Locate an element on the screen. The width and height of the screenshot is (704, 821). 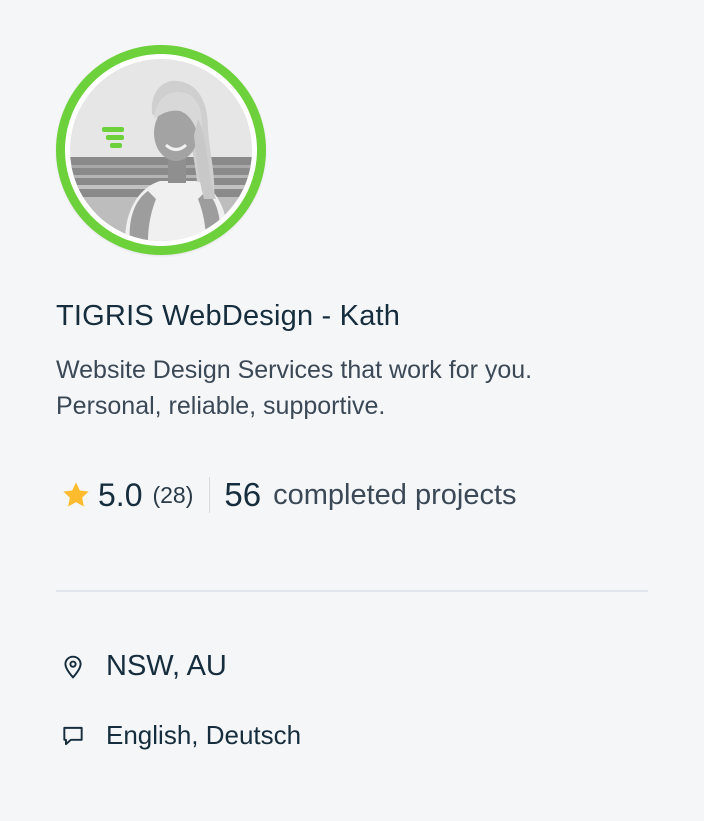
avatar-photo is located at coordinates (161, 150).